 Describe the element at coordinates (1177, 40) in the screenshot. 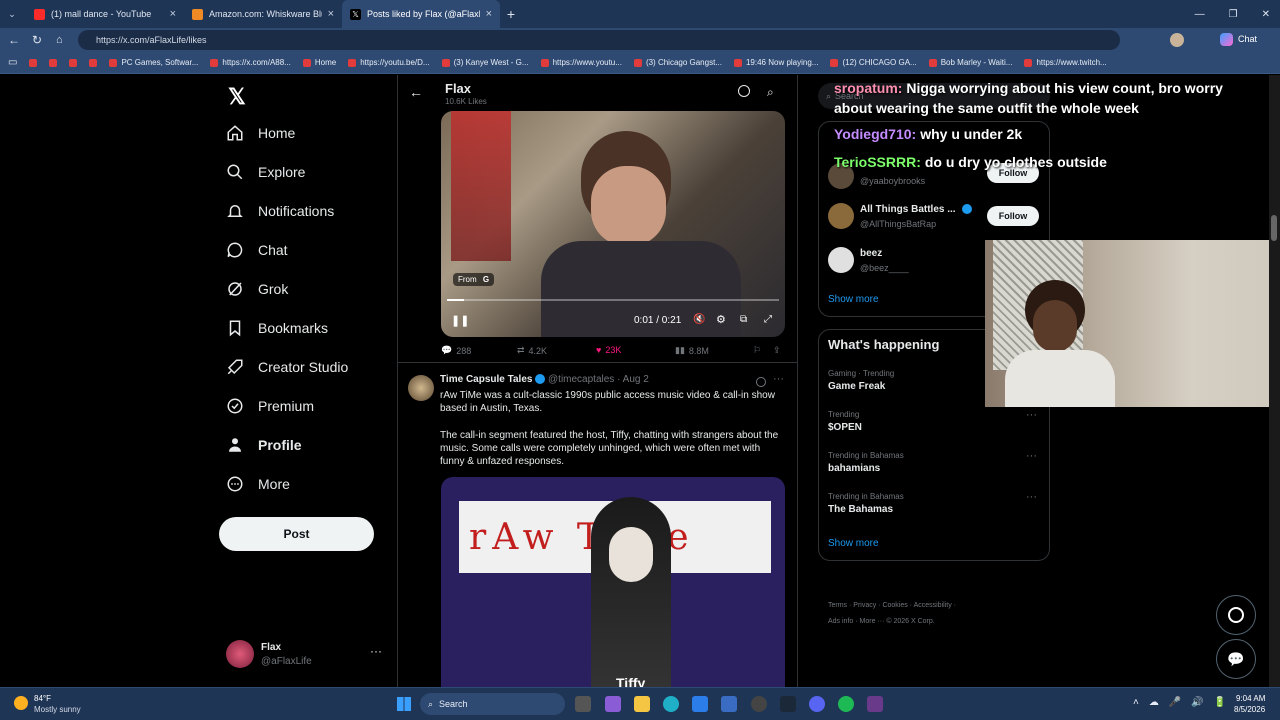

I see `profile-avatar-icon` at that location.